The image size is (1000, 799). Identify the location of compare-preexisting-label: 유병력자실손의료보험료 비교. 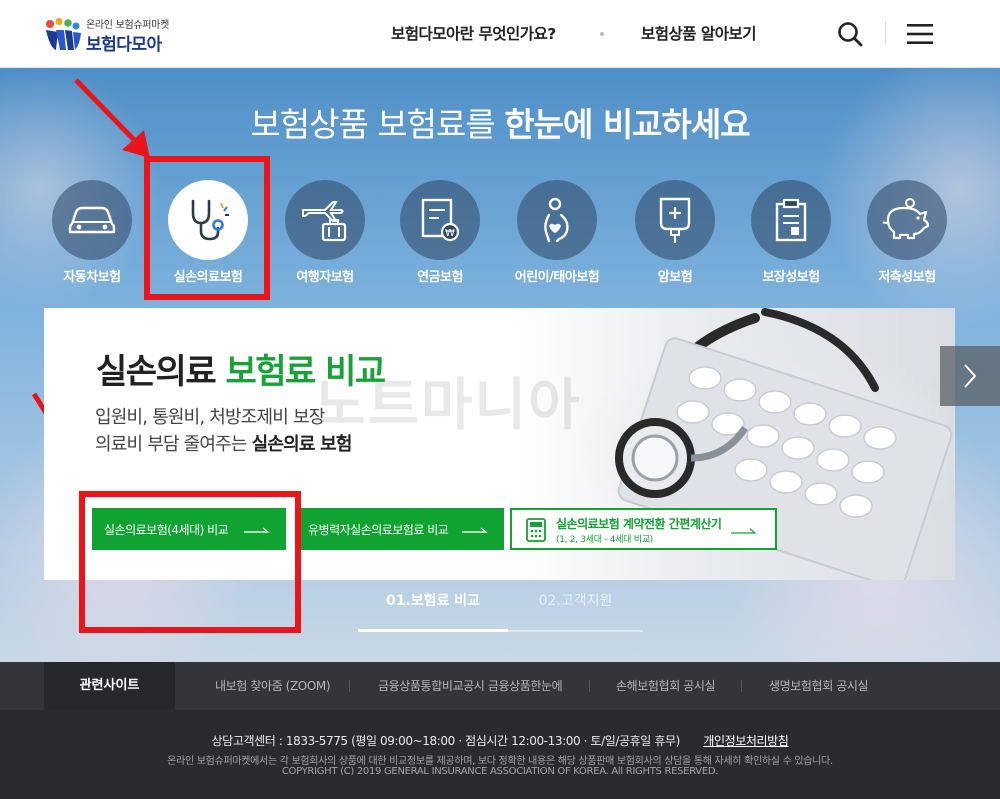
(378, 529).